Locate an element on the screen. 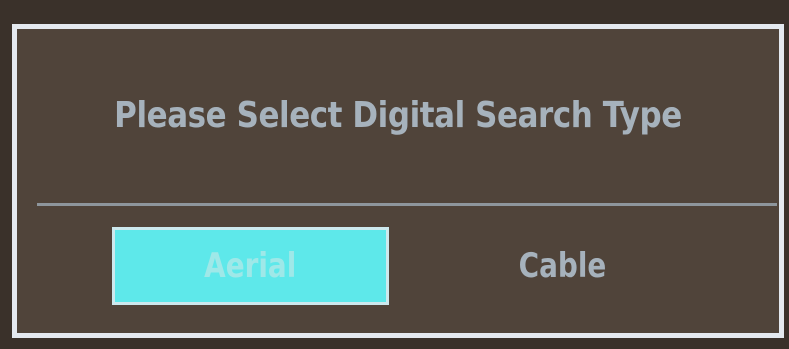  title-divider is located at coordinates (407, 204).